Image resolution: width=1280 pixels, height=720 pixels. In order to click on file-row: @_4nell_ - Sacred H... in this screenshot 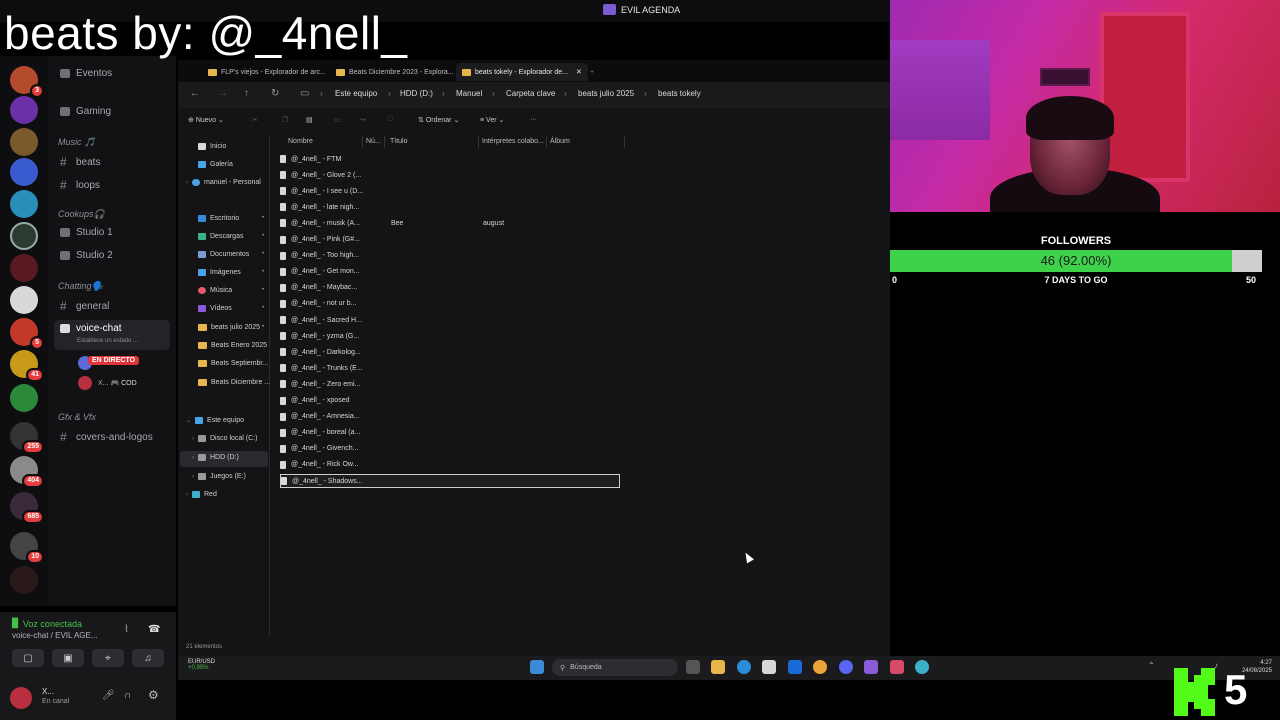, I will do `click(450, 320)`.